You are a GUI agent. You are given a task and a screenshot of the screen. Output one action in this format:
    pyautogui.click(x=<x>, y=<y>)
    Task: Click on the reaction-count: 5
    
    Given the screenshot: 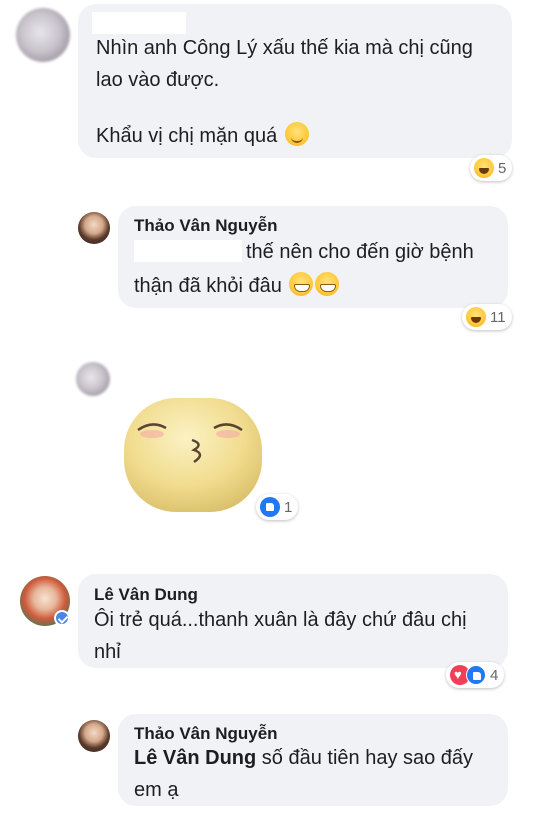 What is the action you would take?
    pyautogui.click(x=502, y=168)
    